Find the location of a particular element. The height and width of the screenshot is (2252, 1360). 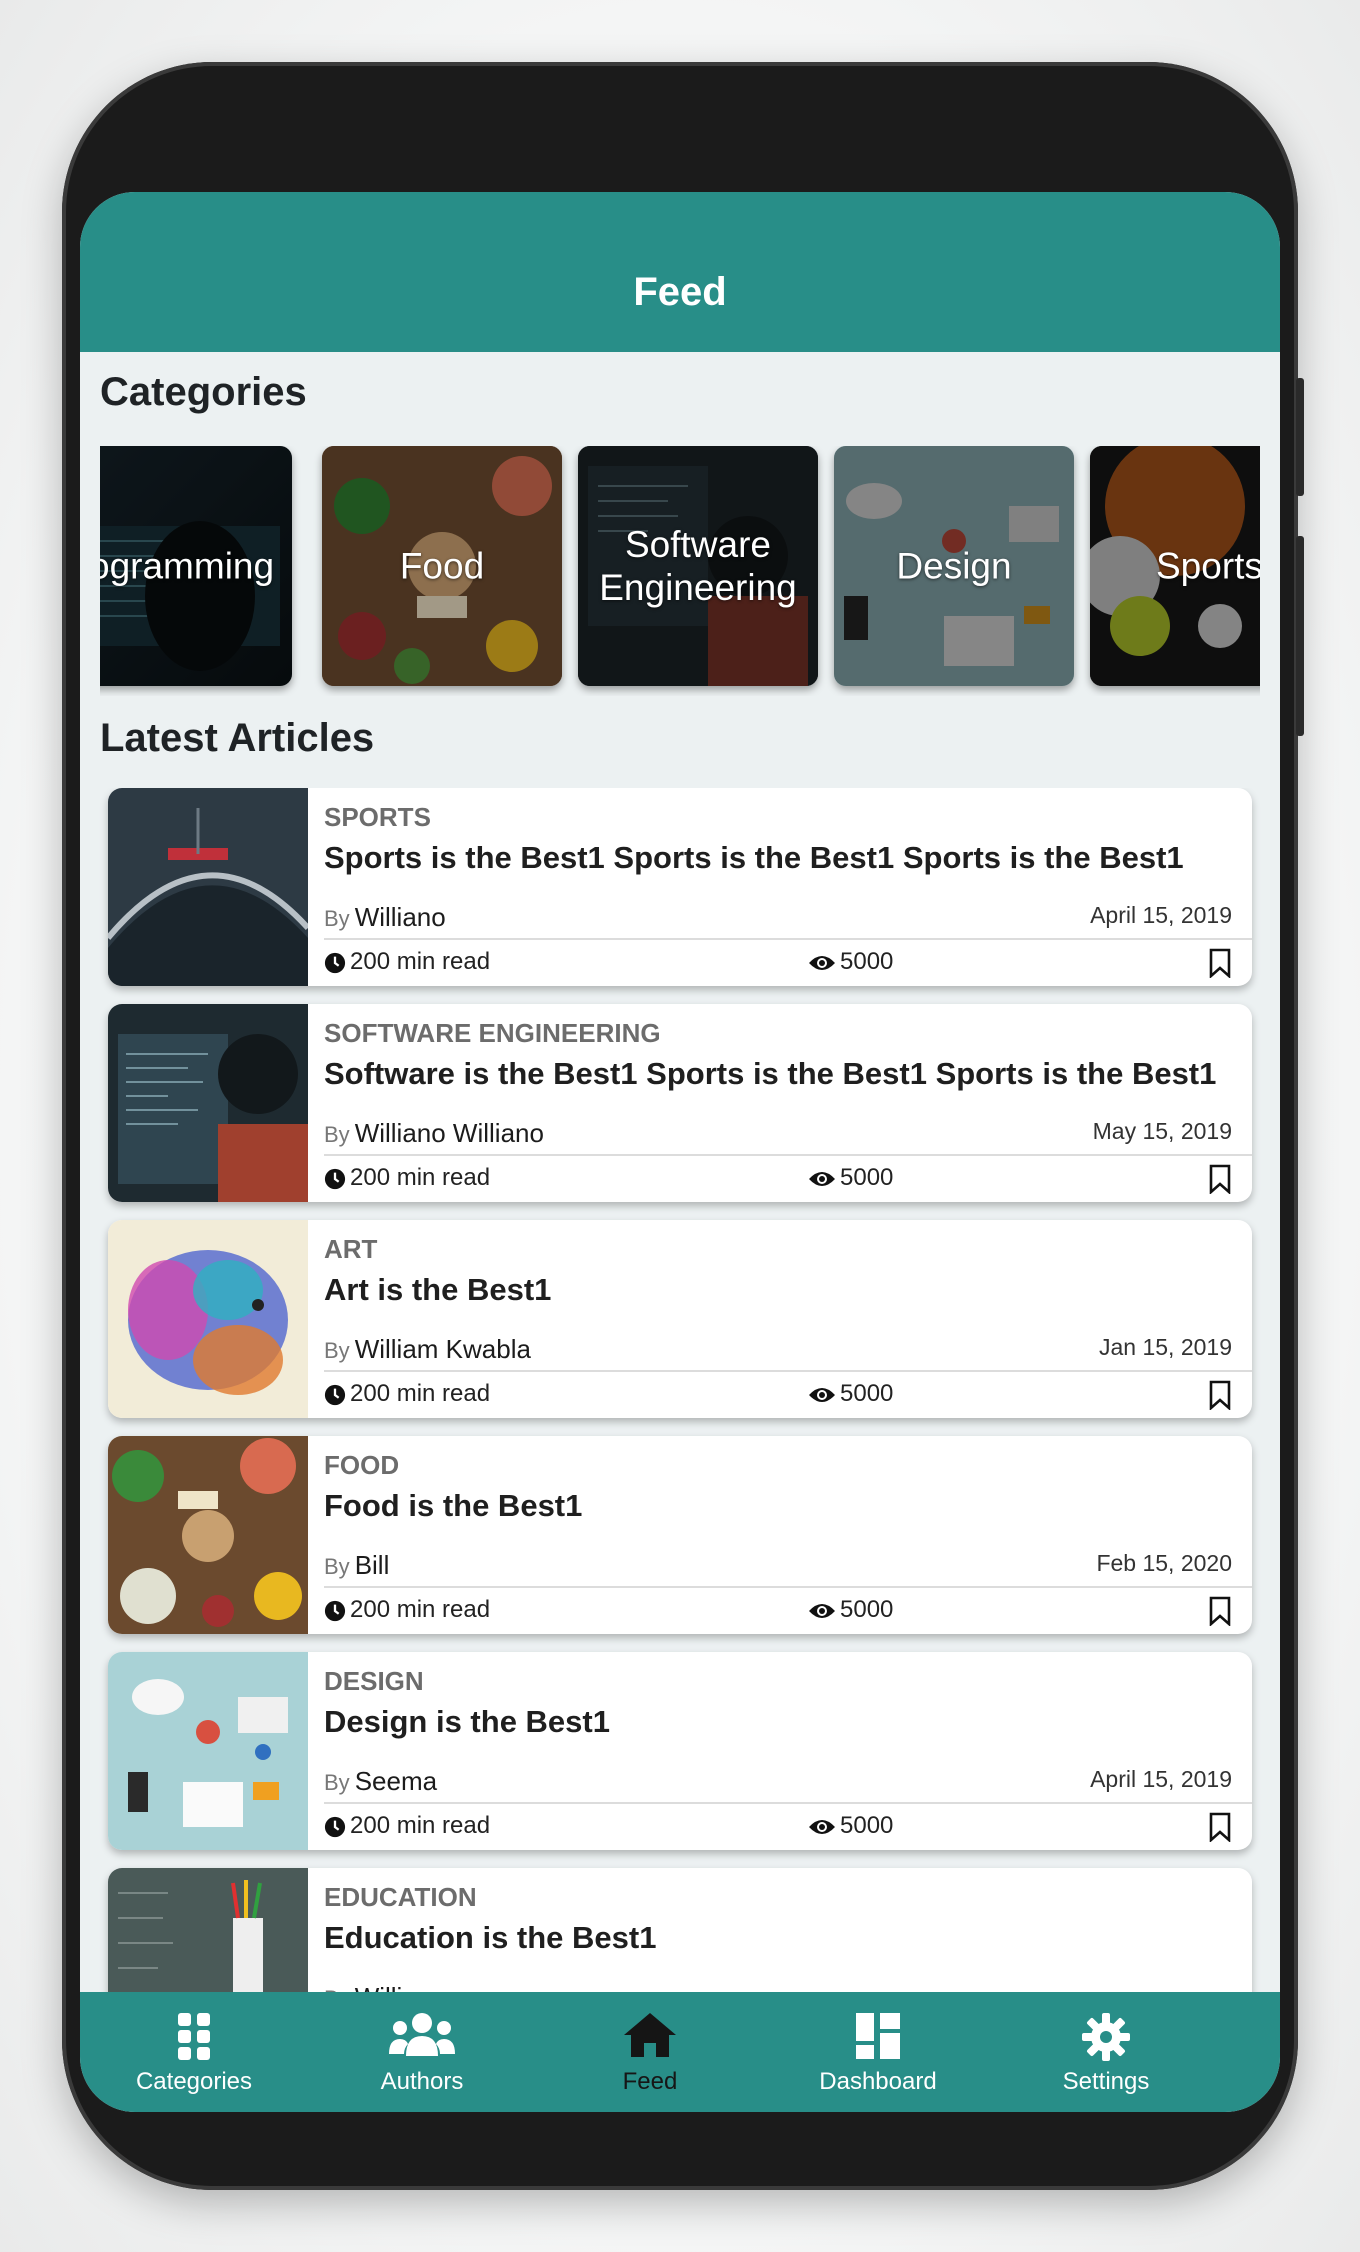

food-thumbnail-image is located at coordinates (208, 1535).